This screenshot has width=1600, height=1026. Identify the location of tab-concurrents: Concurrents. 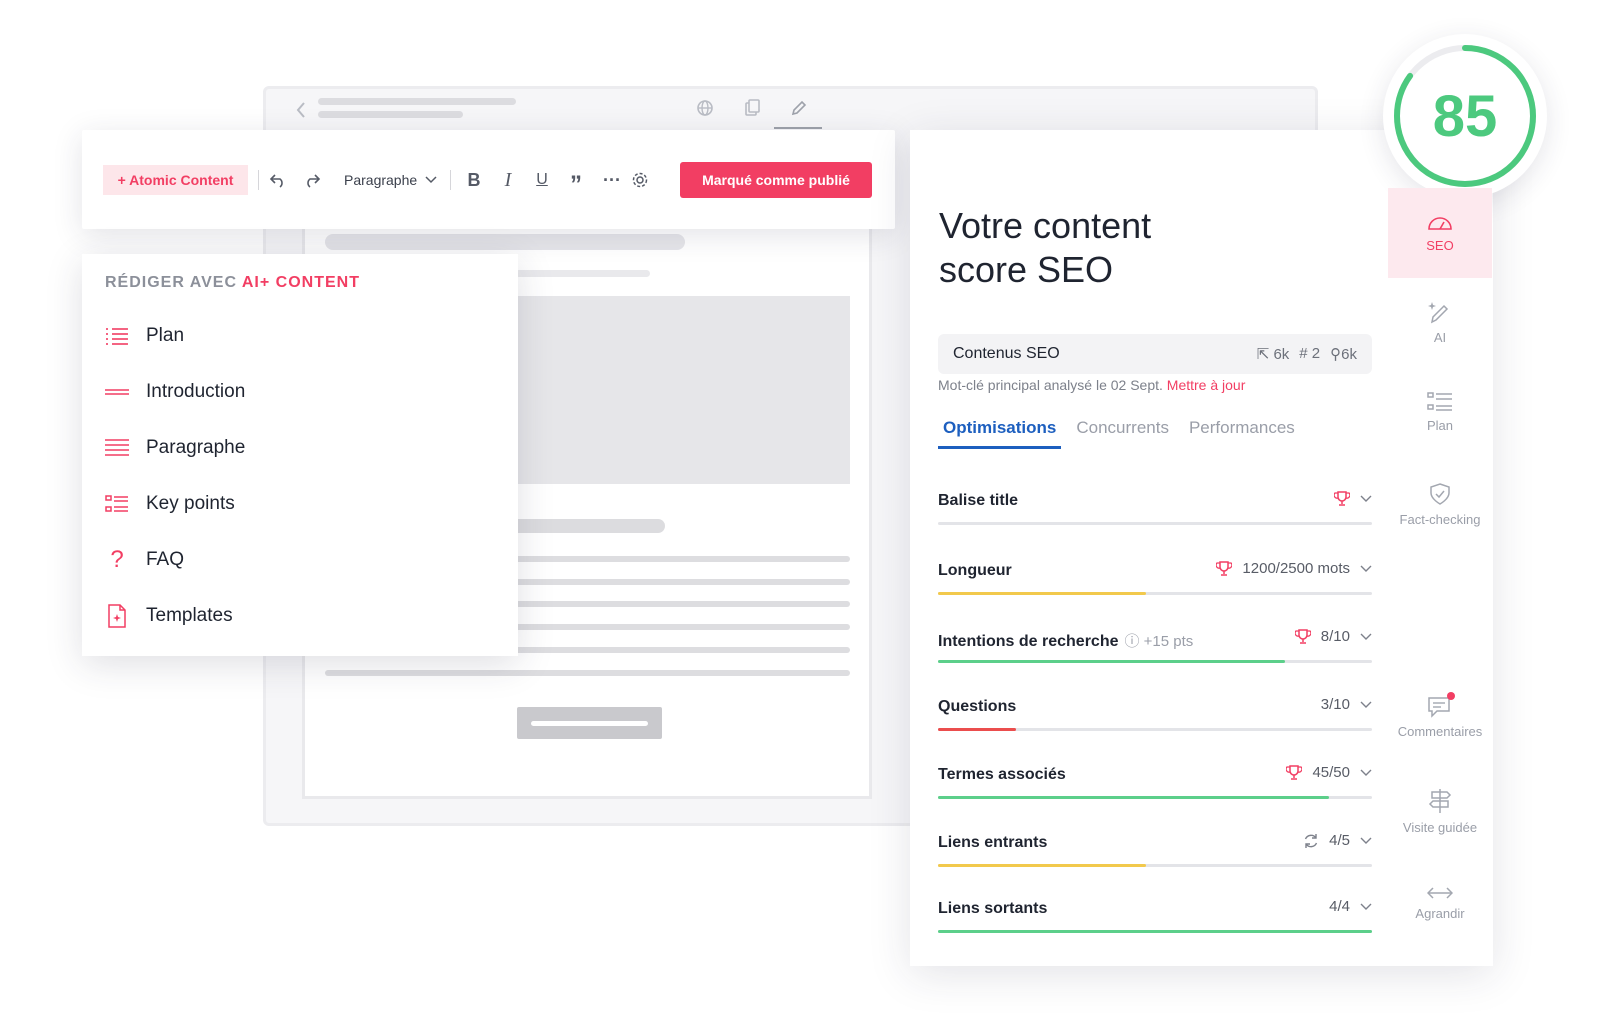
(1122, 430).